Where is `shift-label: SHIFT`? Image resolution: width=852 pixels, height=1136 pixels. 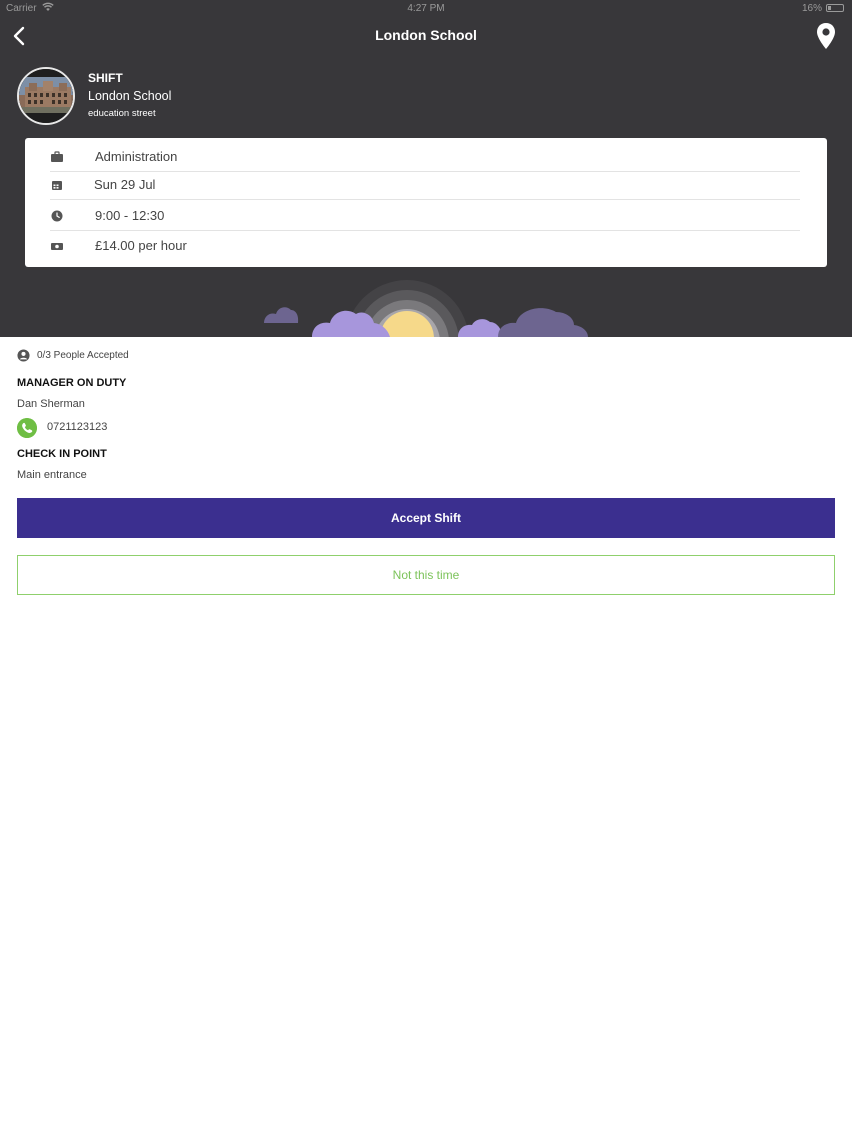
shift-label: SHIFT is located at coordinates (105, 78).